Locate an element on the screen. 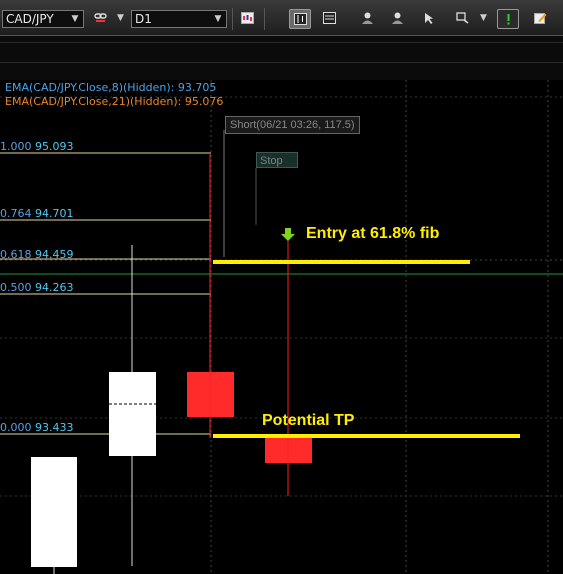  fib-ratio: 0.618 is located at coordinates (16, 254).